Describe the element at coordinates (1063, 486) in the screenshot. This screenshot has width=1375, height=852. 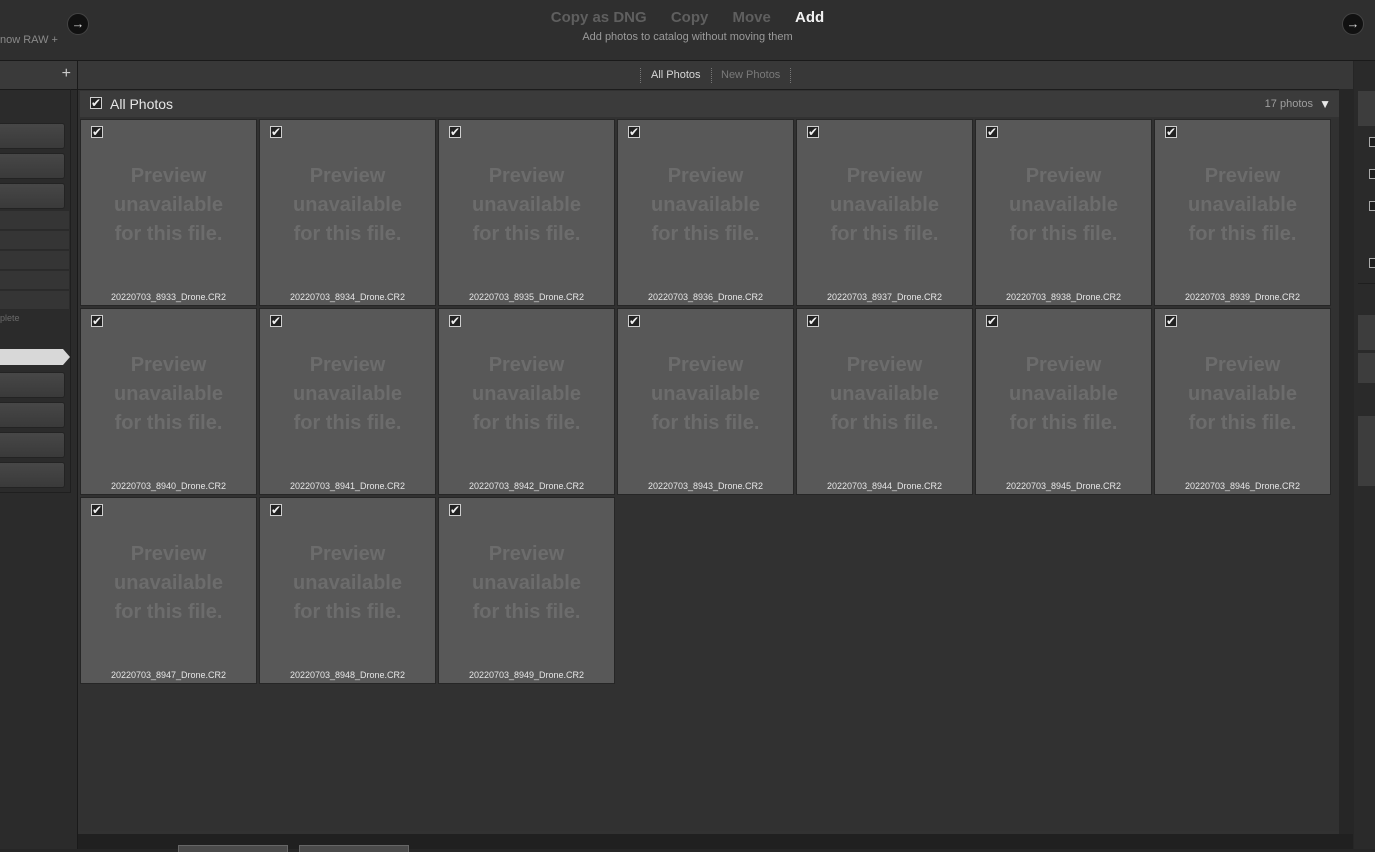
I see `photo-filename: 20220703_8945_Drone.CR2` at that location.